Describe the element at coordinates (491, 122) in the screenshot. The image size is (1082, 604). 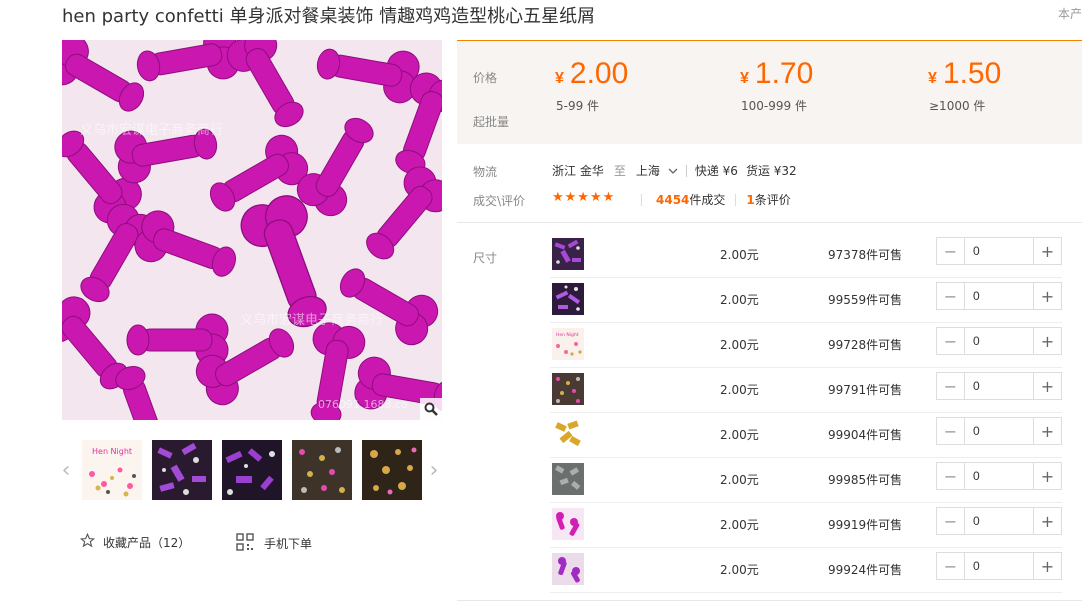
I see `batch-label: 起批量` at that location.